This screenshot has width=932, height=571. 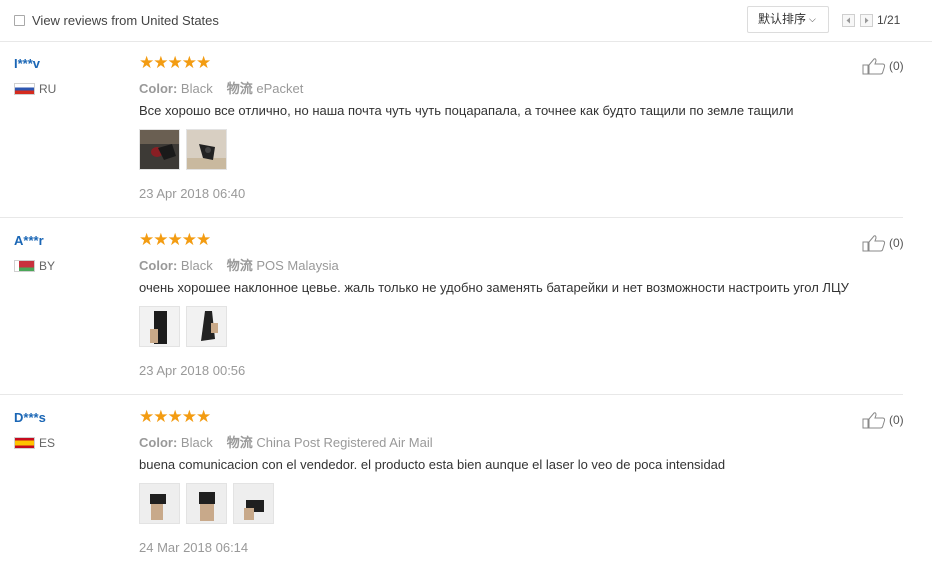 What do you see at coordinates (221, 88) in the screenshot?
I see `order-attributes: Color: Black 物流 ePacket` at bounding box center [221, 88].